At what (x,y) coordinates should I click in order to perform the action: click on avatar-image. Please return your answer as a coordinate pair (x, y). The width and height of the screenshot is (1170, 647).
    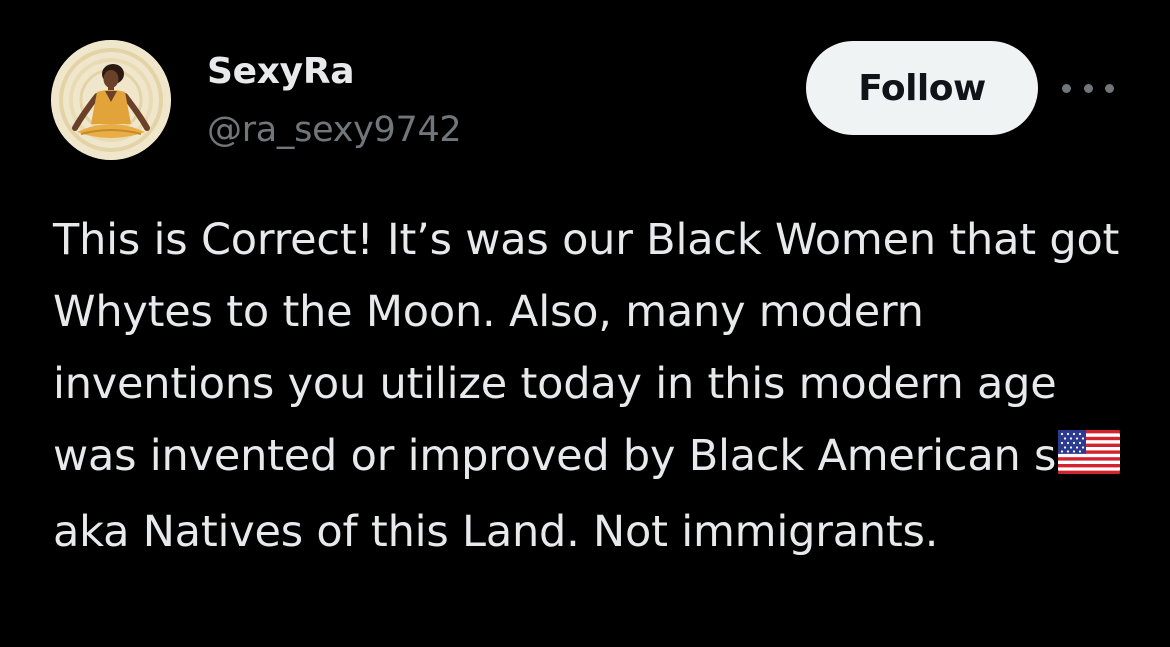
    Looking at the image, I should click on (111, 100).